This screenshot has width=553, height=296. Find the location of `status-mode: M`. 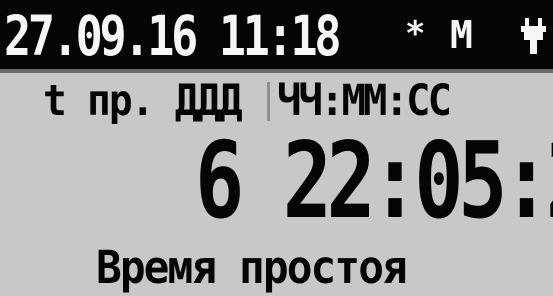

status-mode: M is located at coordinates (461, 35).